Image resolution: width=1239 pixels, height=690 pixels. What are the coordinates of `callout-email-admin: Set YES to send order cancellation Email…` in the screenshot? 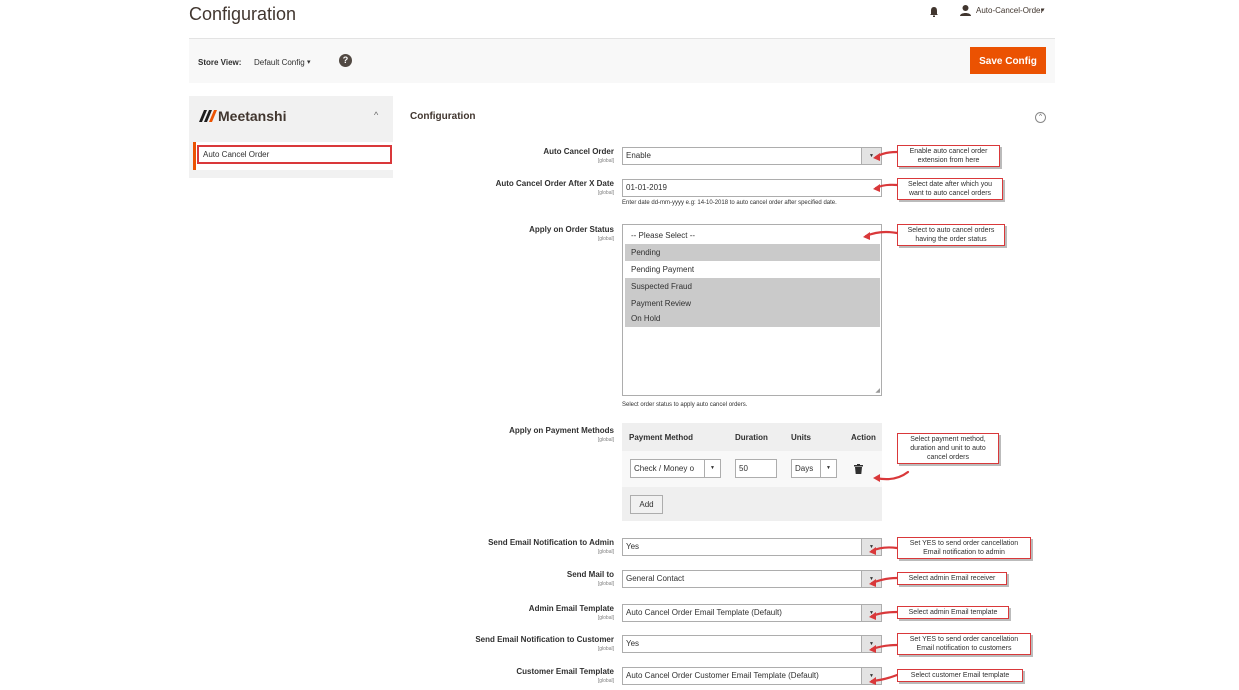 It's located at (964, 548).